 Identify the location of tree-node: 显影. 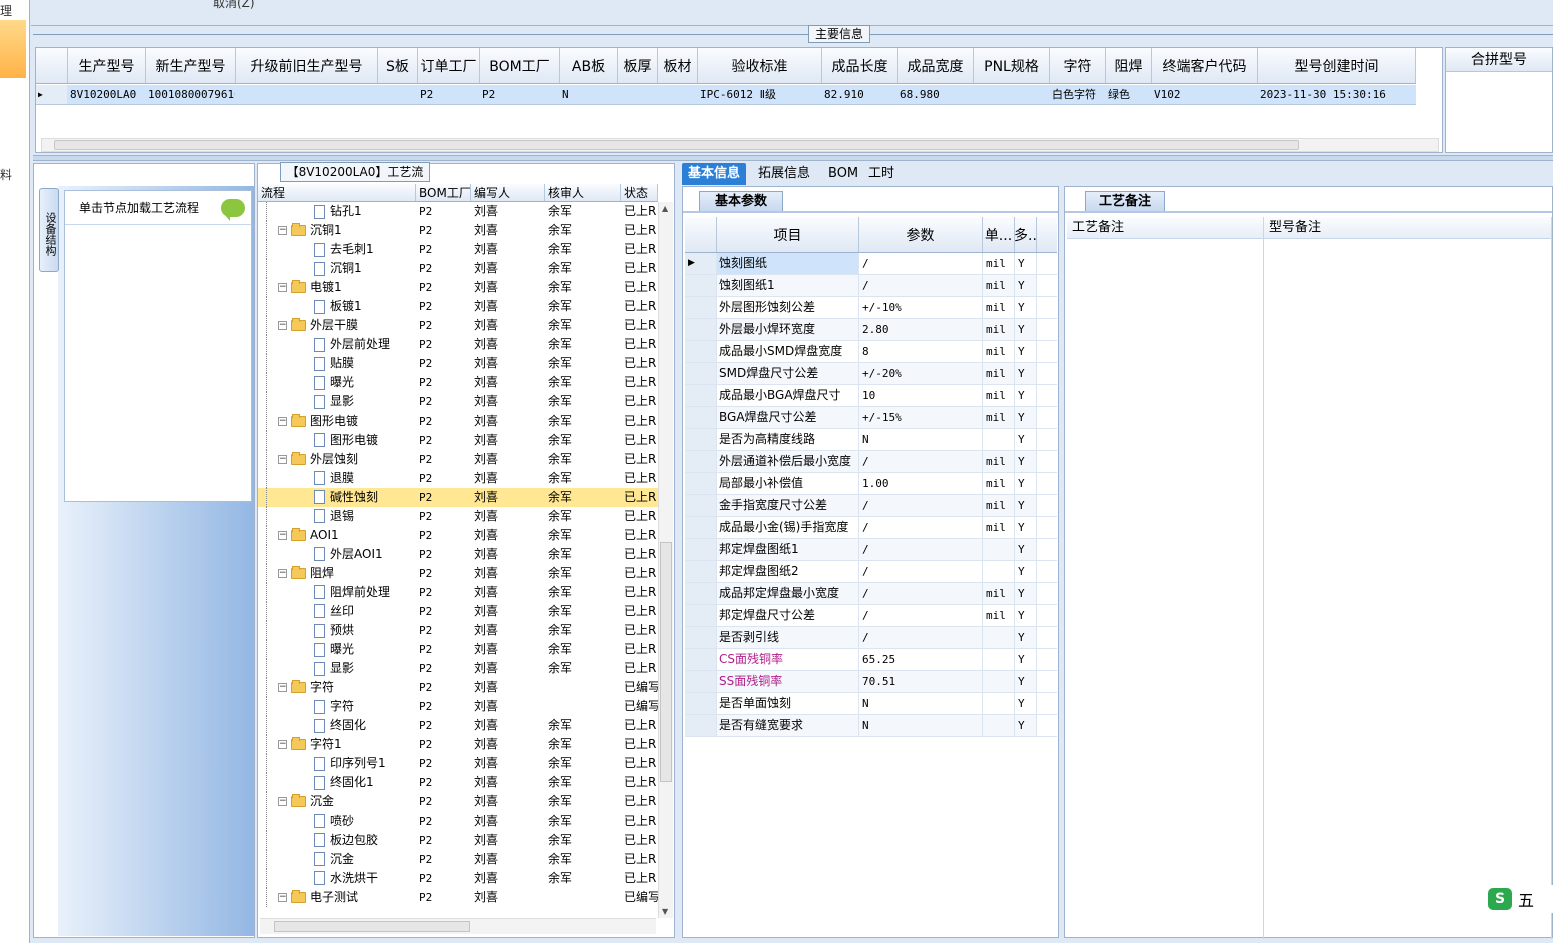
(337, 402).